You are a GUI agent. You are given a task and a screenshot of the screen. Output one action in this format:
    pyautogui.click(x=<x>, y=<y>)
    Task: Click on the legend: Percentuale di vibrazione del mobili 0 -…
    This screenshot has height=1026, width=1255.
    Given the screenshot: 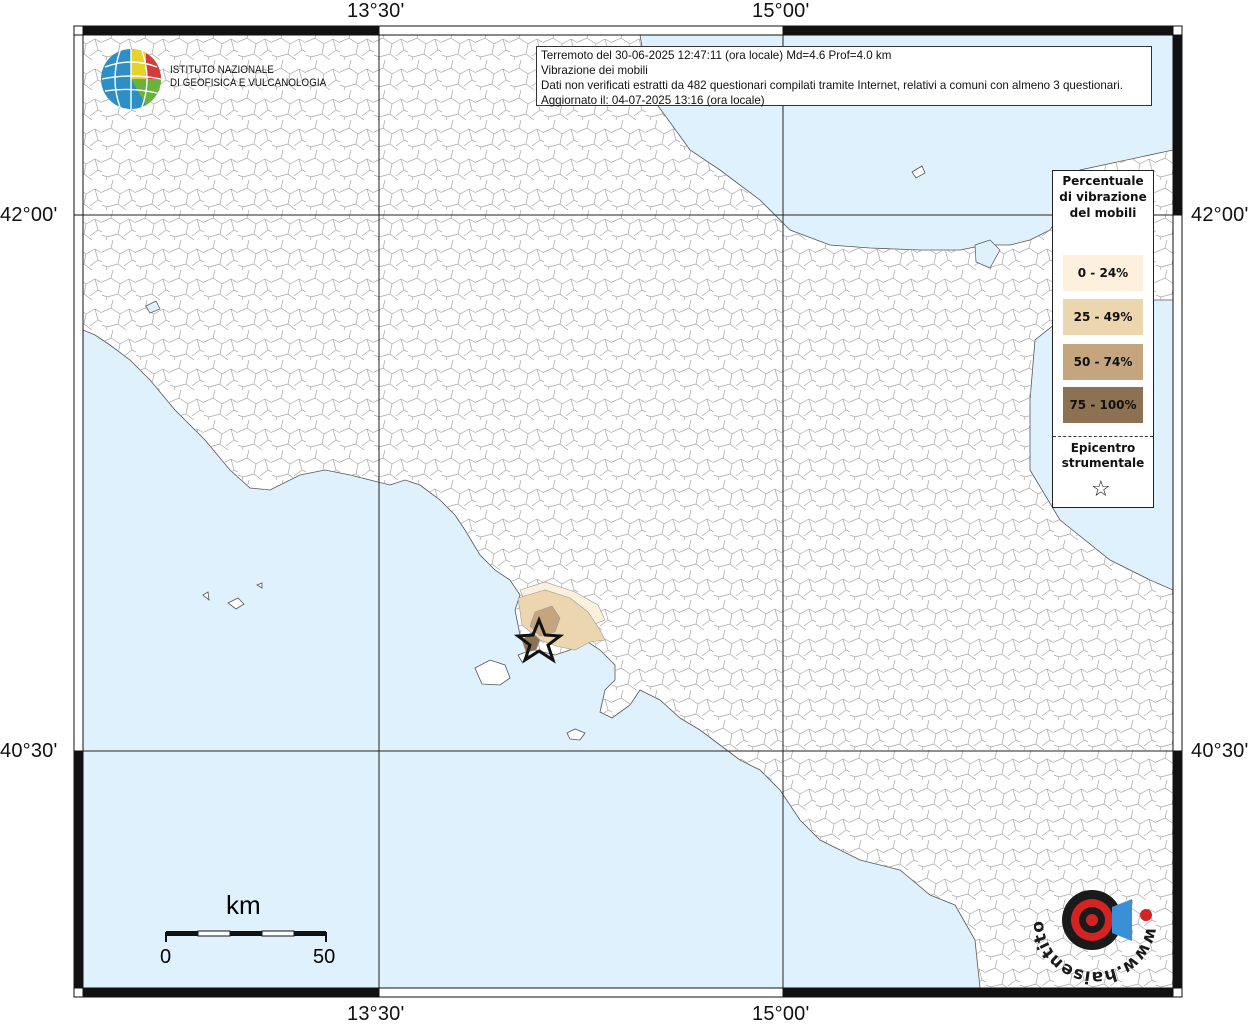 What is the action you would take?
    pyautogui.click(x=1103, y=339)
    